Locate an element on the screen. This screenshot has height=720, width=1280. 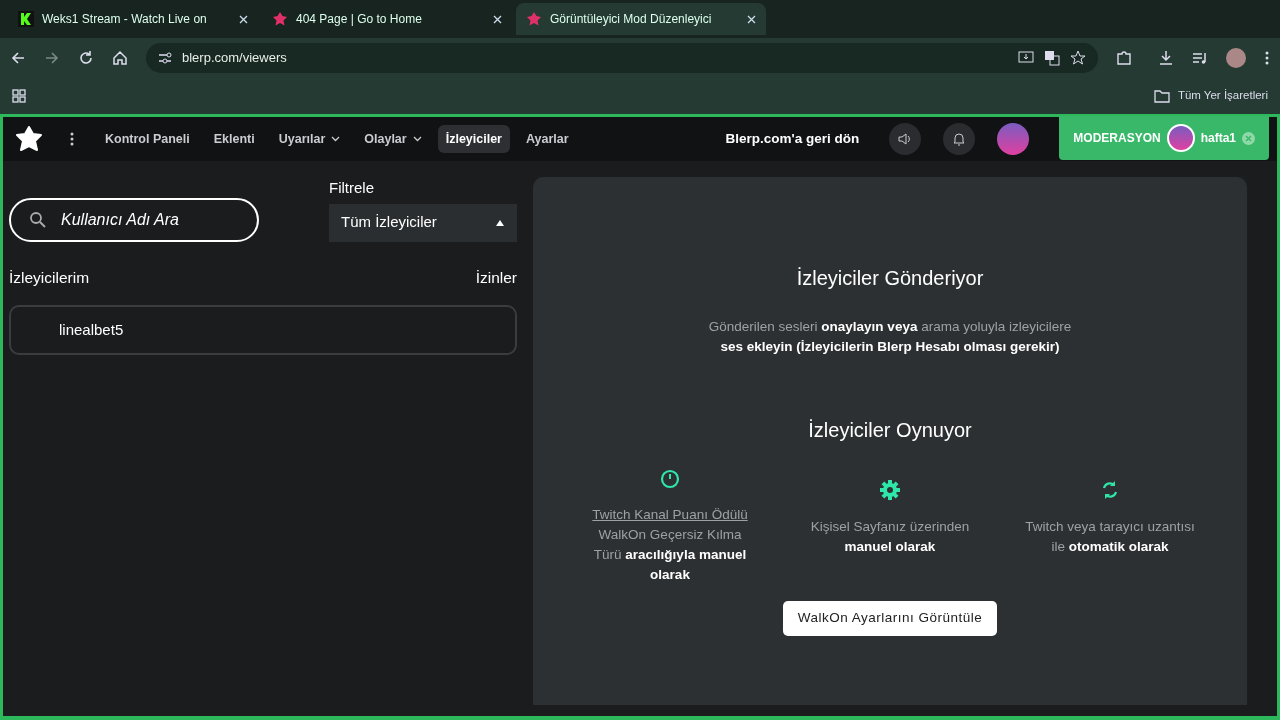
install-icon is located at coordinates (1026, 58).